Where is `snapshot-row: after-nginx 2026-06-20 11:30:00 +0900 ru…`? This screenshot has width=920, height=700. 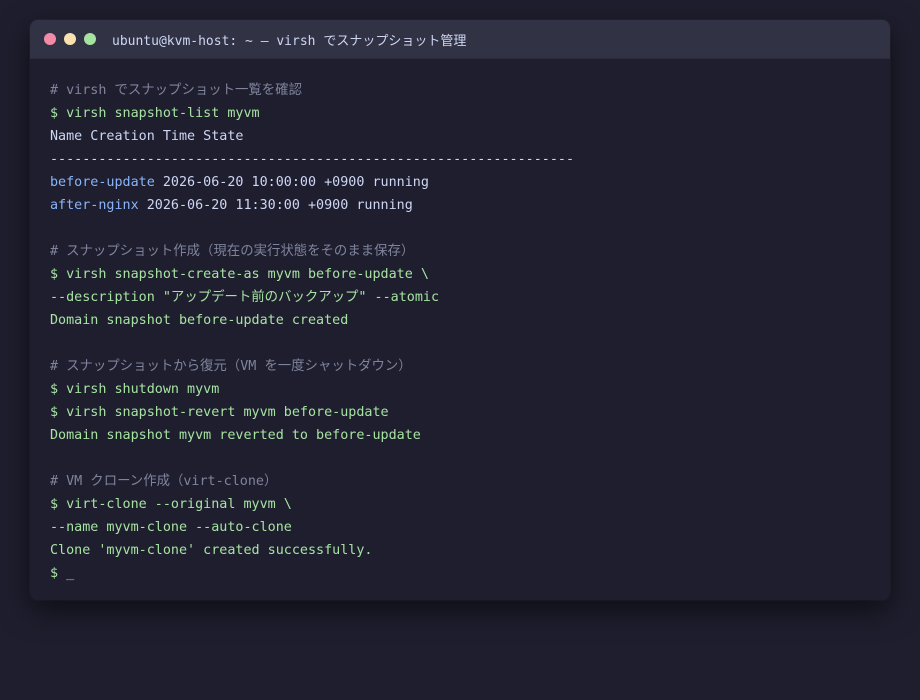 snapshot-row: after-nginx 2026-06-20 11:30:00 +0900 ru… is located at coordinates (460, 205).